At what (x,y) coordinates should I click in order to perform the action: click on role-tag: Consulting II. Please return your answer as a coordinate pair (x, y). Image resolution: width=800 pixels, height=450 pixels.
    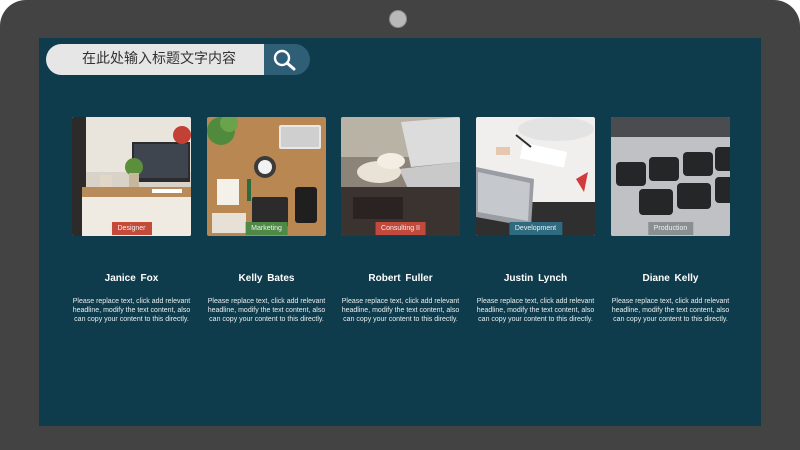
    Looking at the image, I should click on (400, 228).